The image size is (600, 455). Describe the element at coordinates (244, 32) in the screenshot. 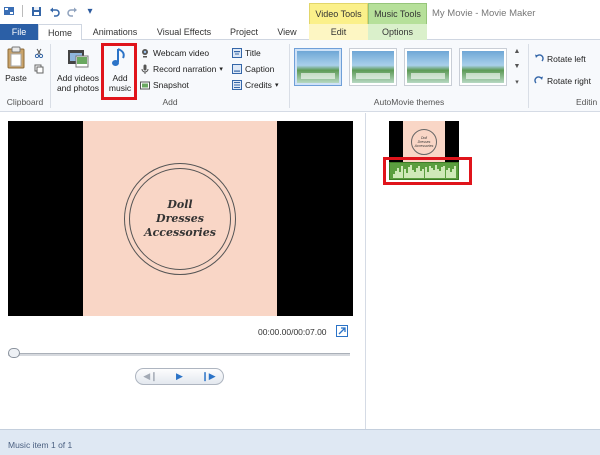

I see `tab-project: Project` at that location.